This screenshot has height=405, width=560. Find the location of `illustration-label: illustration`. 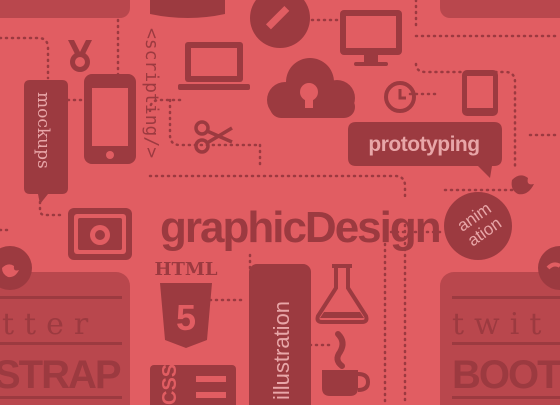

illustration-label: illustration is located at coordinates (281, 350).